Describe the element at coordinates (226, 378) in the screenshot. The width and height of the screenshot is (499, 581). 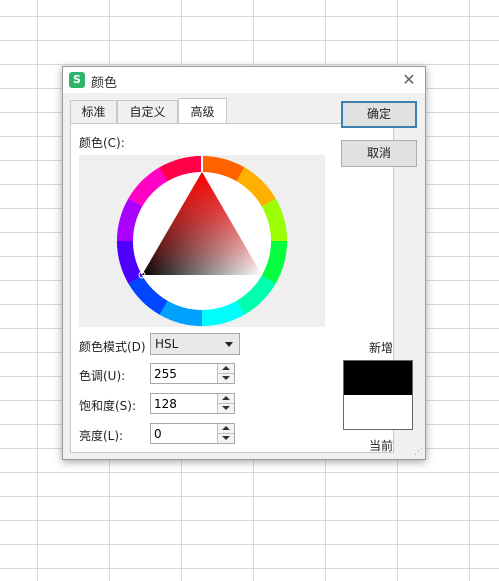
I see `hue-down-icon` at that location.